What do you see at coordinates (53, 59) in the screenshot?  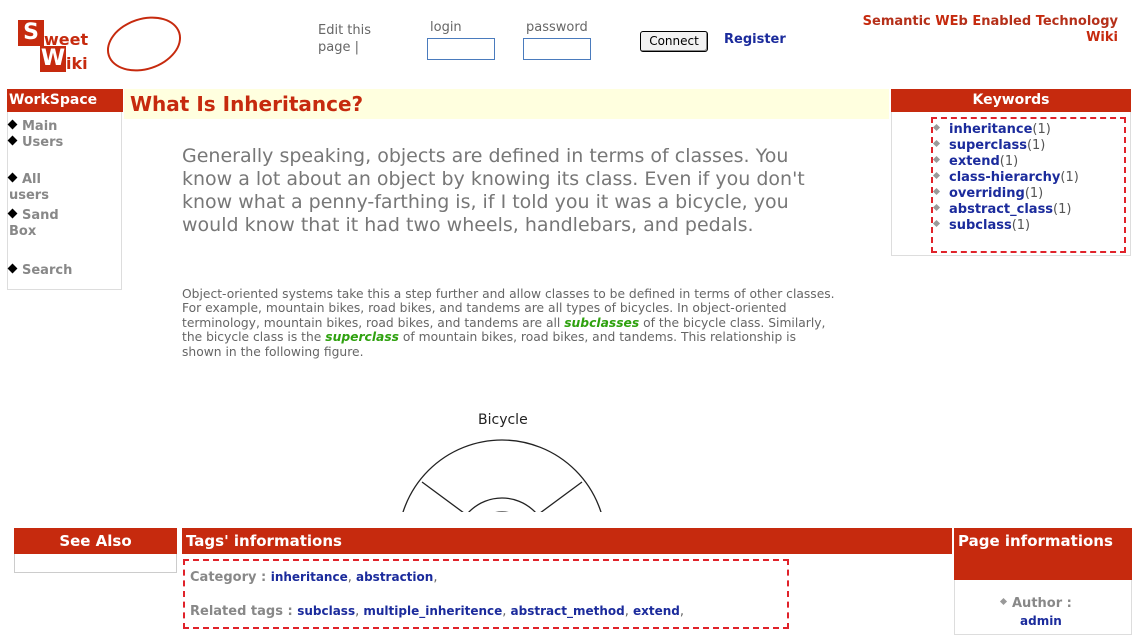 I see `logo-letter-w: W` at bounding box center [53, 59].